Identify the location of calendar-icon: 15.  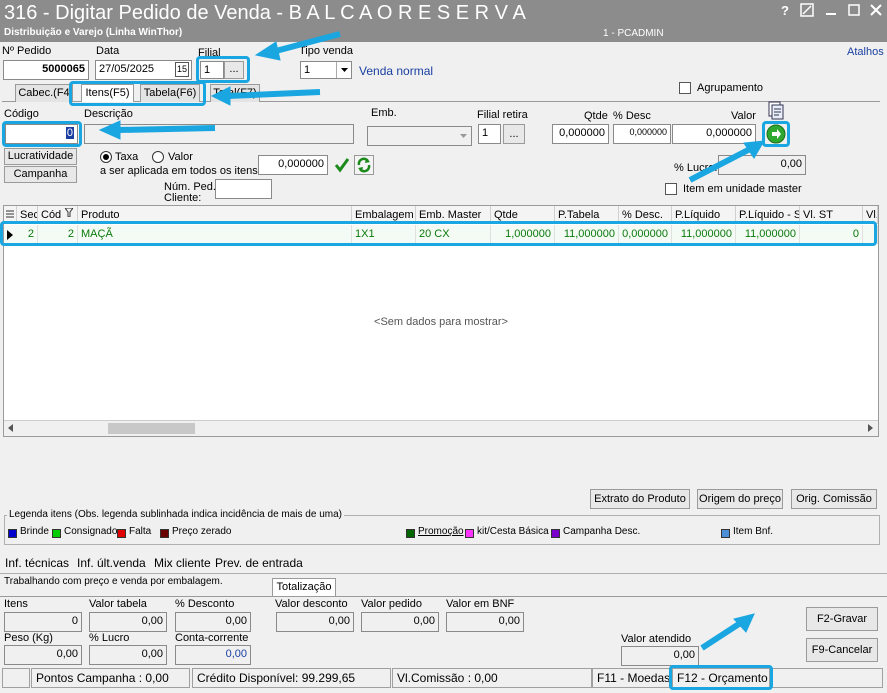
(182, 69).